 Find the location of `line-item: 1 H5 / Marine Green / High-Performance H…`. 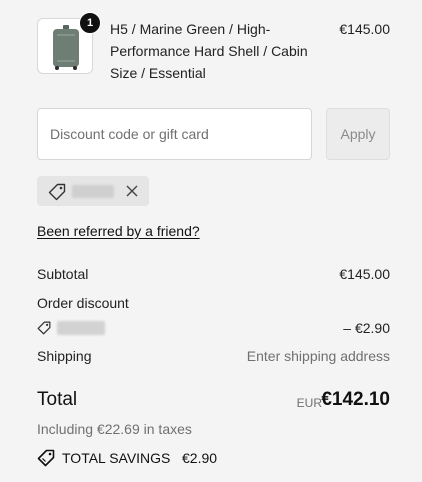

line-item: 1 H5 / Marine Green / High-Performance H… is located at coordinates (213, 46).